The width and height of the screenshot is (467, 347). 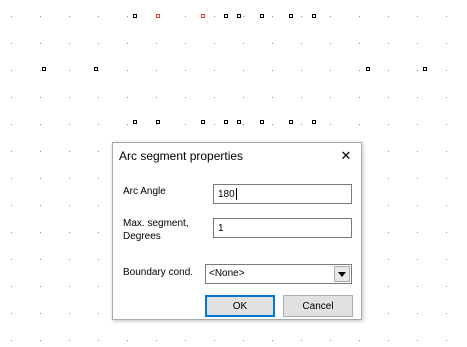 What do you see at coordinates (282, 194) in the screenshot?
I see `arc-angle-field: 180` at bounding box center [282, 194].